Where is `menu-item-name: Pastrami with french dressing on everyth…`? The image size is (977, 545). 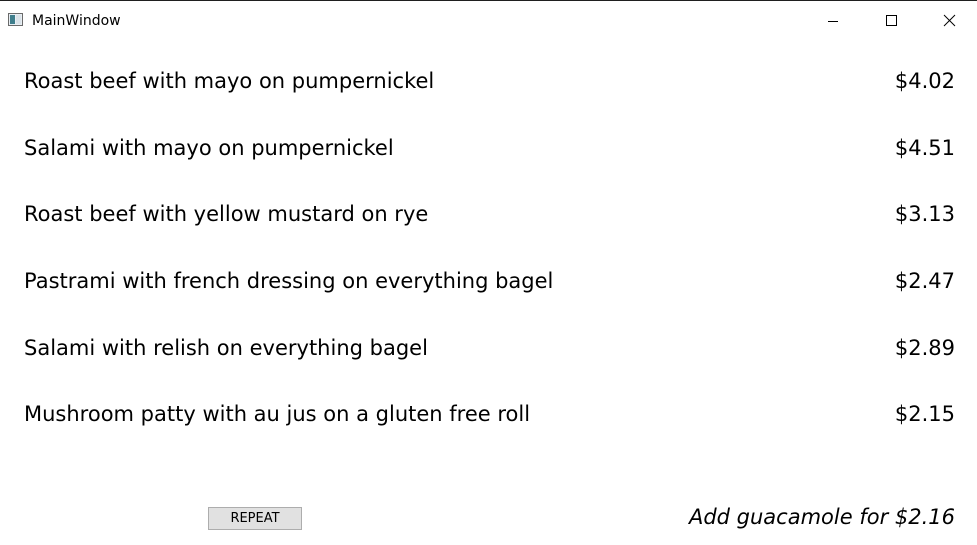 menu-item-name: Pastrami with french dressing on everyth… is located at coordinates (289, 281).